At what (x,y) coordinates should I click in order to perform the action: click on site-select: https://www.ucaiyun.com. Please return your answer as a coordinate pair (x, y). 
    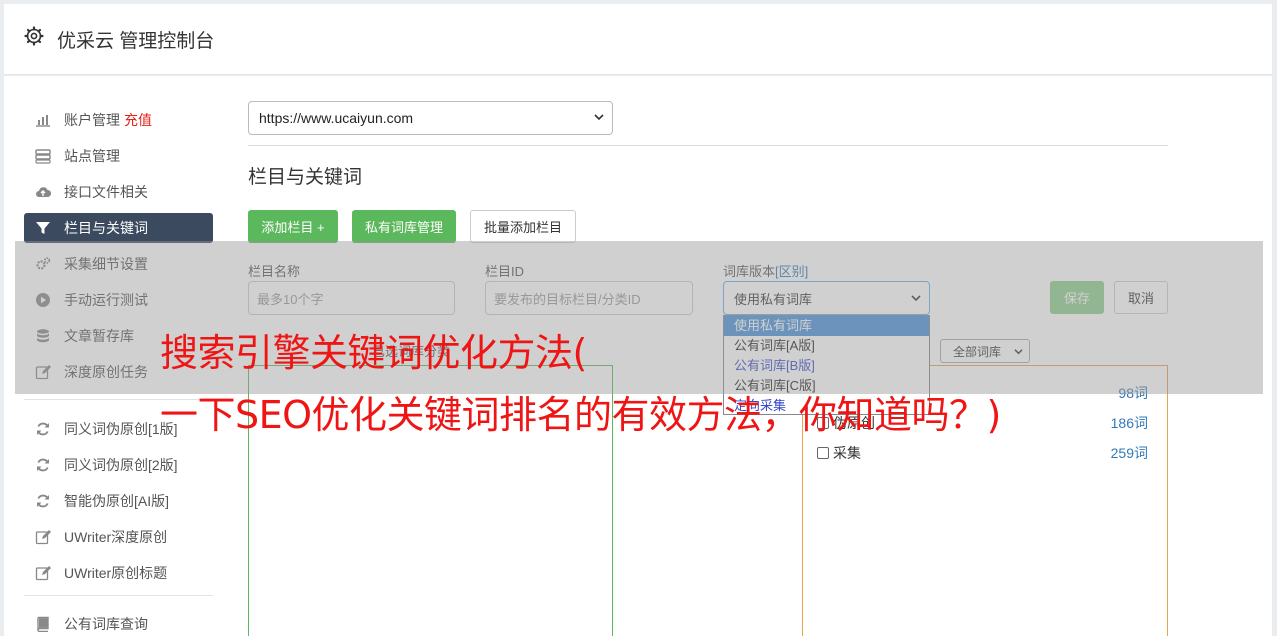
    Looking at the image, I should click on (430, 118).